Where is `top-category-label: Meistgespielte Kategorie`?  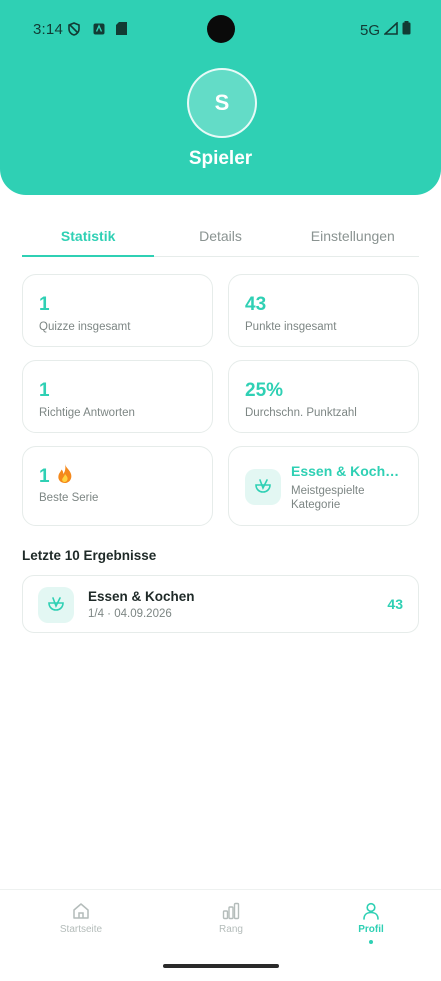 top-category-label: Meistgespielte Kategorie is located at coordinates (328, 498).